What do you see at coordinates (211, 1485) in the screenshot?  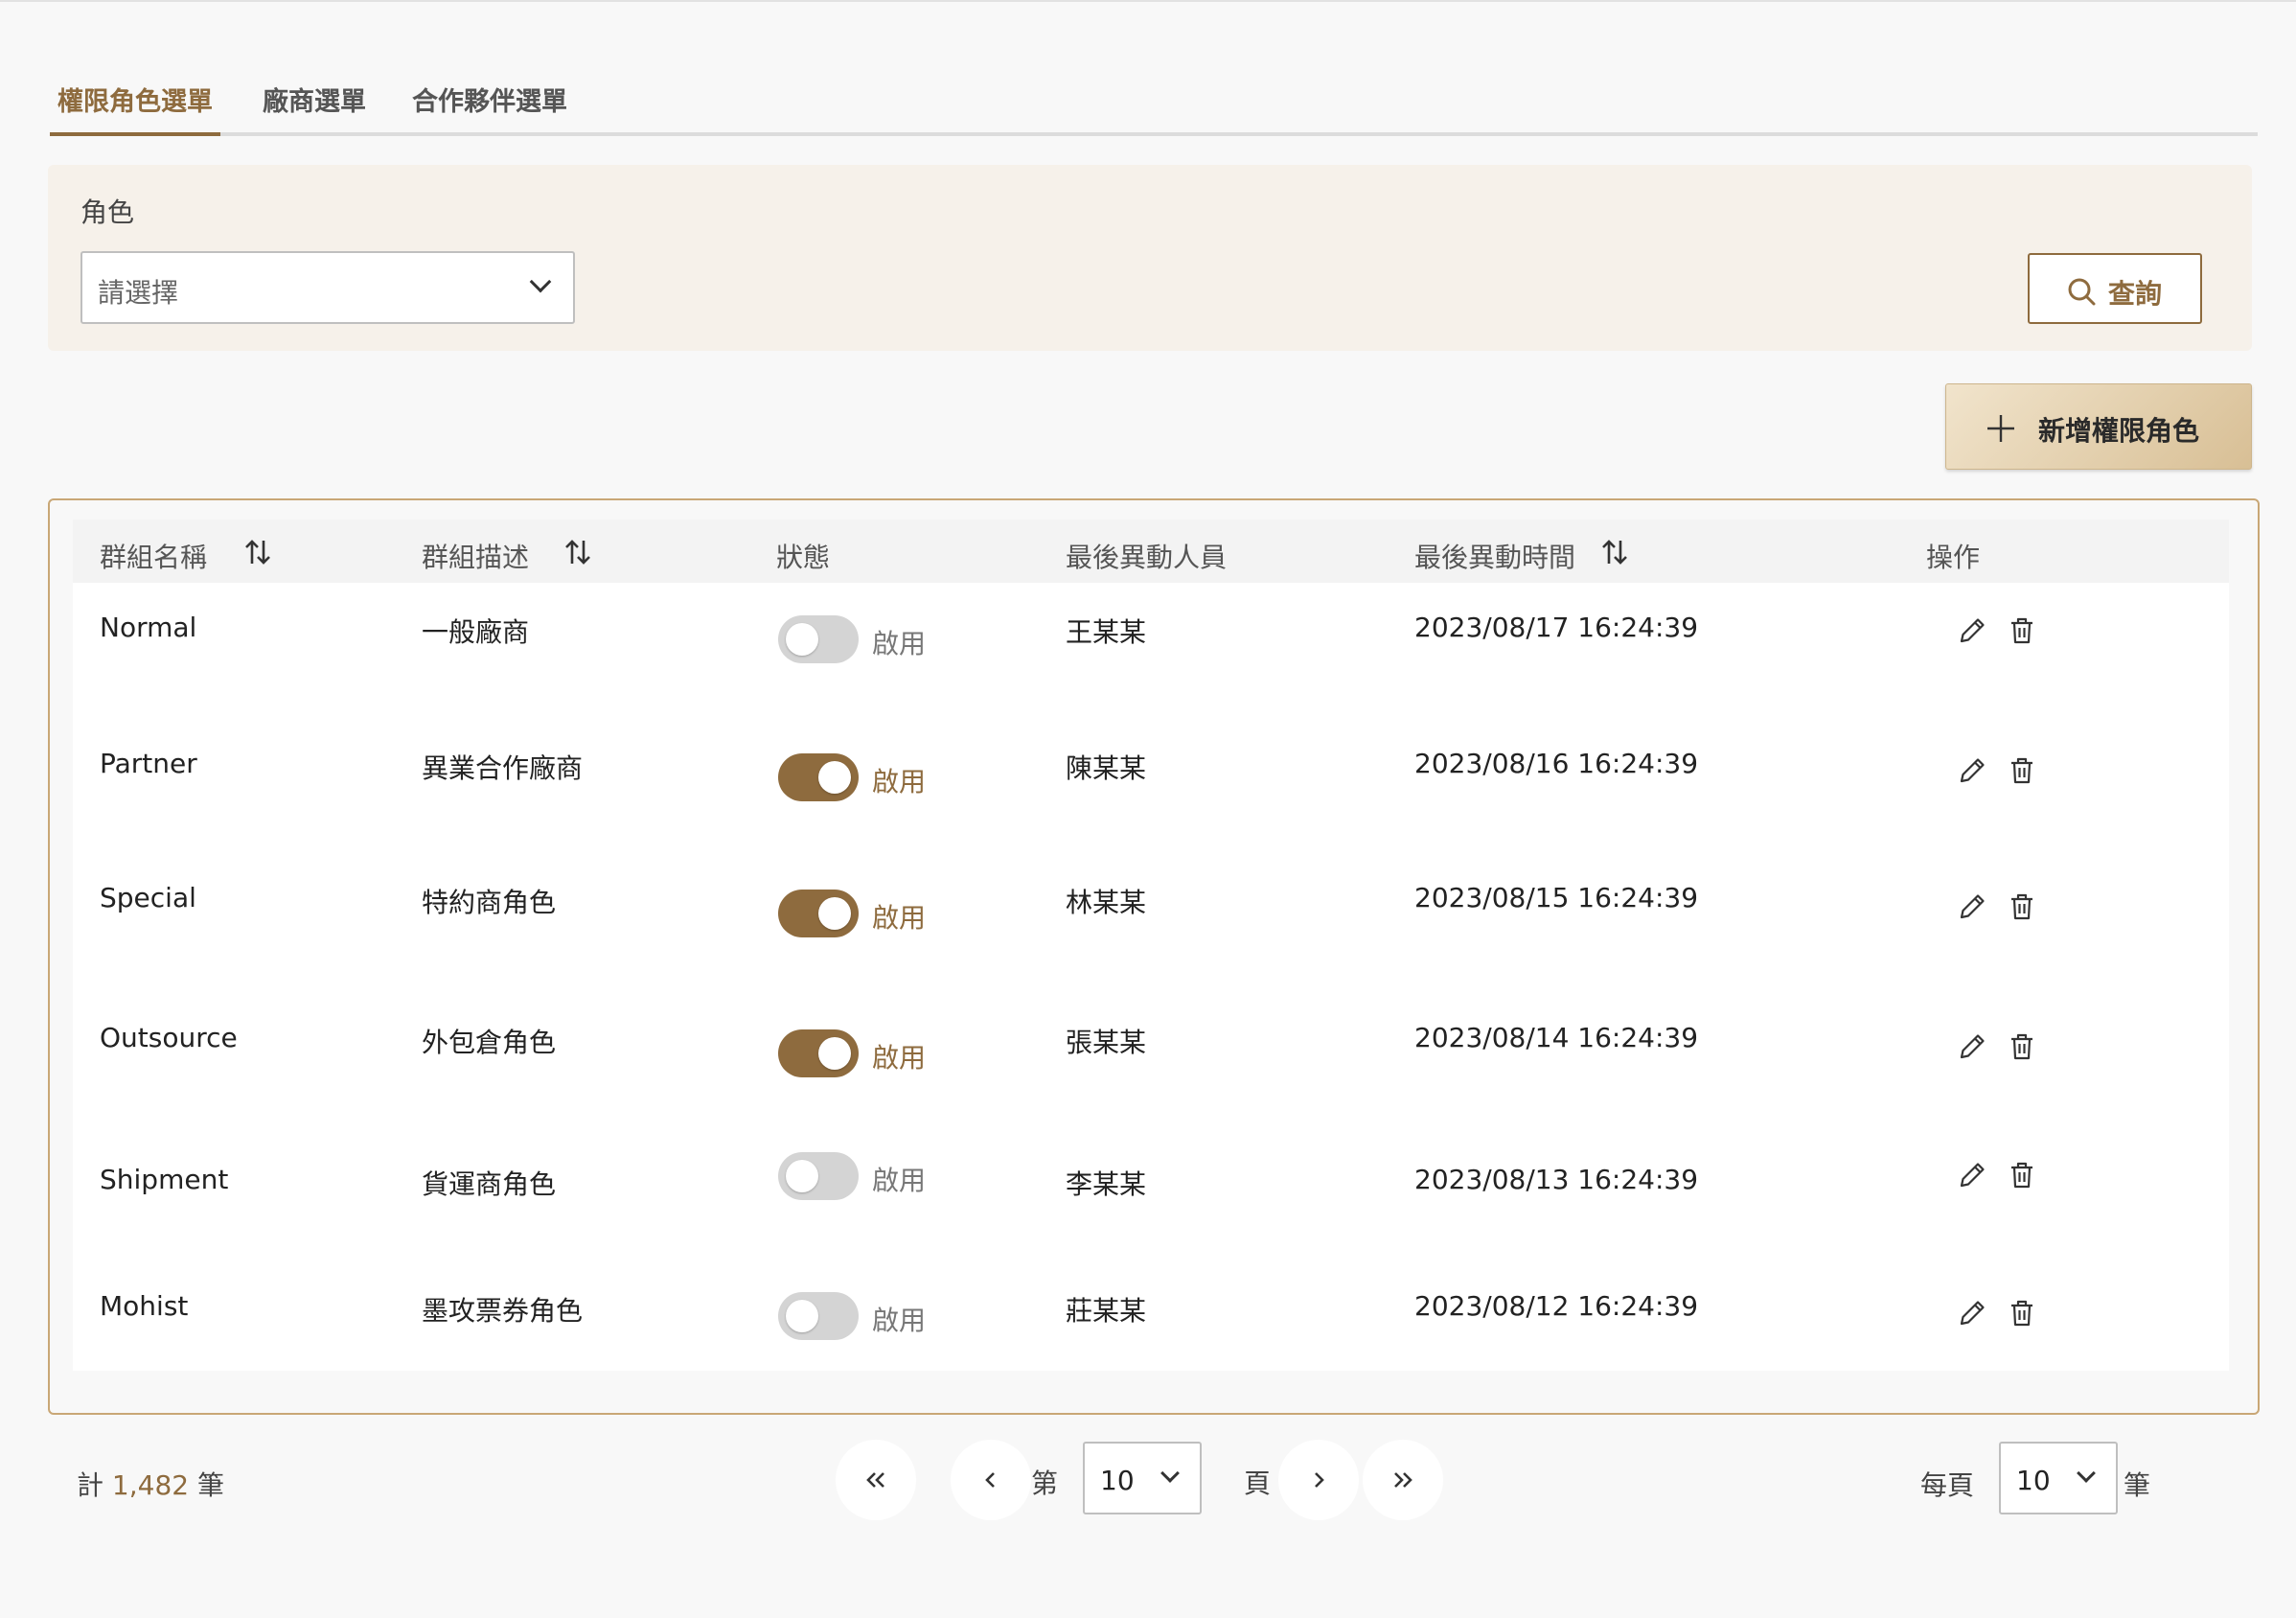 I see `total-suffix: 筆` at bounding box center [211, 1485].